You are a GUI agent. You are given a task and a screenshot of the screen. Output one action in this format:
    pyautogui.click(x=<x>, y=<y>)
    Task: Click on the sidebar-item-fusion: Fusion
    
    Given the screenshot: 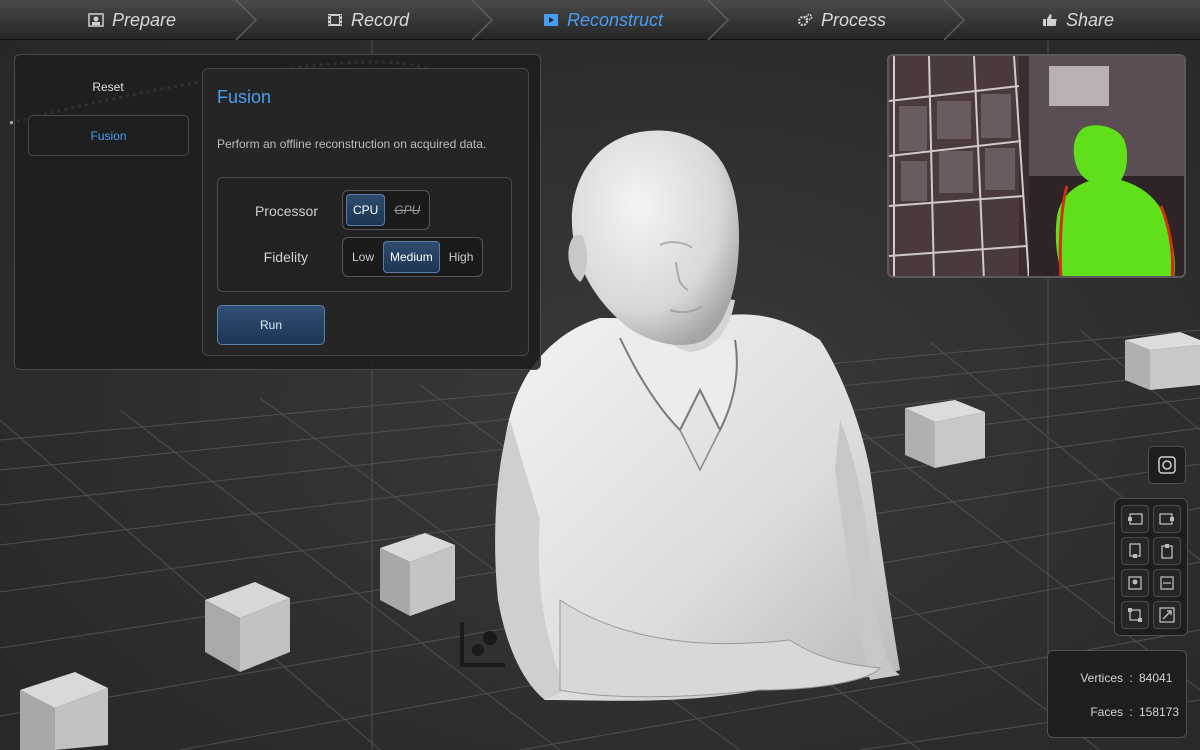 What is the action you would take?
    pyautogui.click(x=108, y=135)
    